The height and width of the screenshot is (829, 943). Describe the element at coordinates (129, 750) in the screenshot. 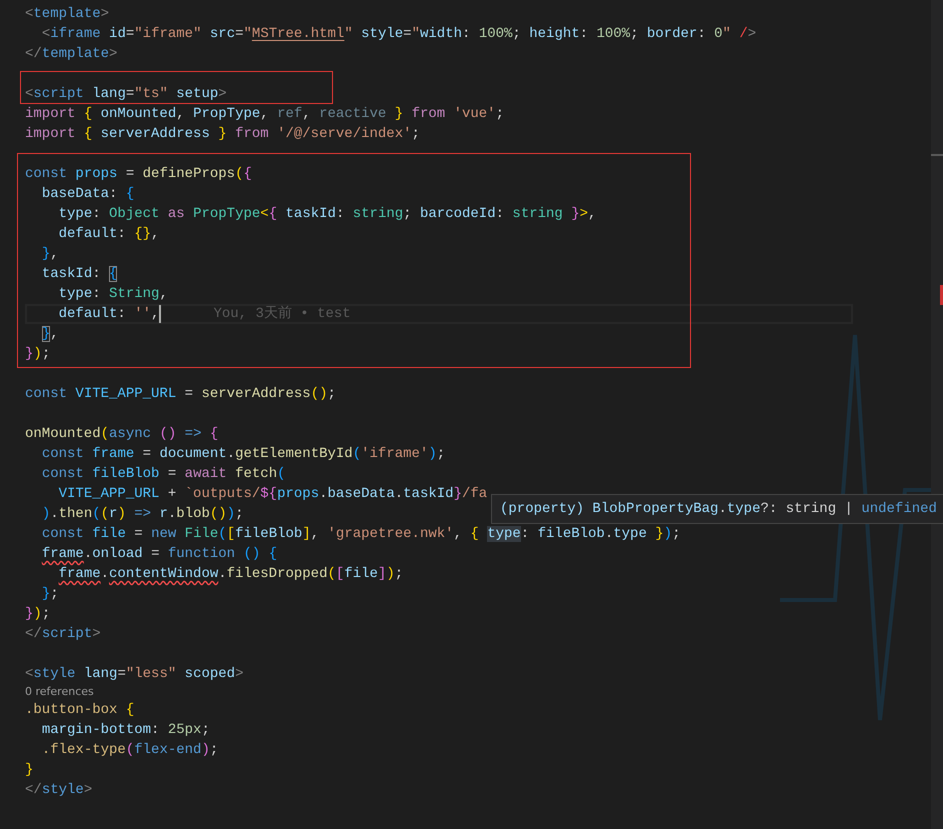

I see `code-line: .flex-type(flex-end);` at that location.